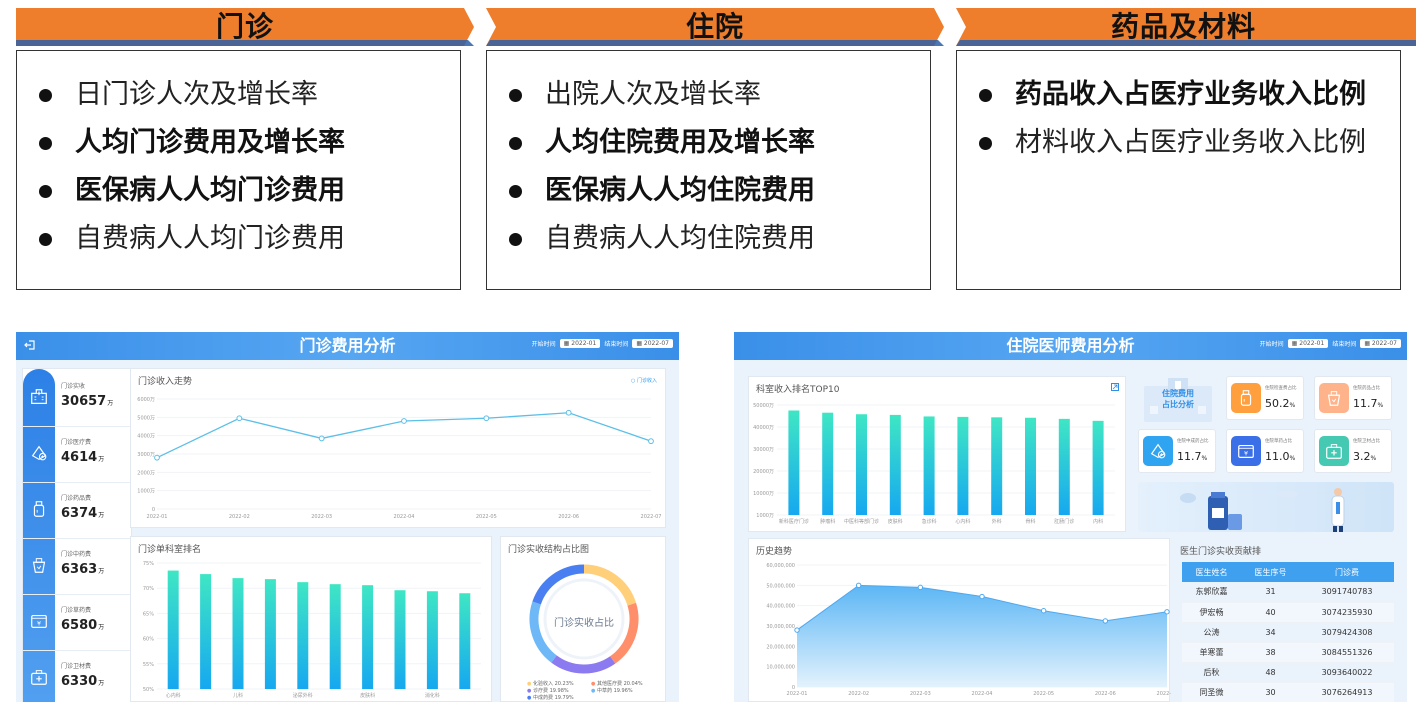 The image size is (1422, 726). What do you see at coordinates (564, 698) in the screenshot?
I see `legend-pct: 19.79%` at bounding box center [564, 698].